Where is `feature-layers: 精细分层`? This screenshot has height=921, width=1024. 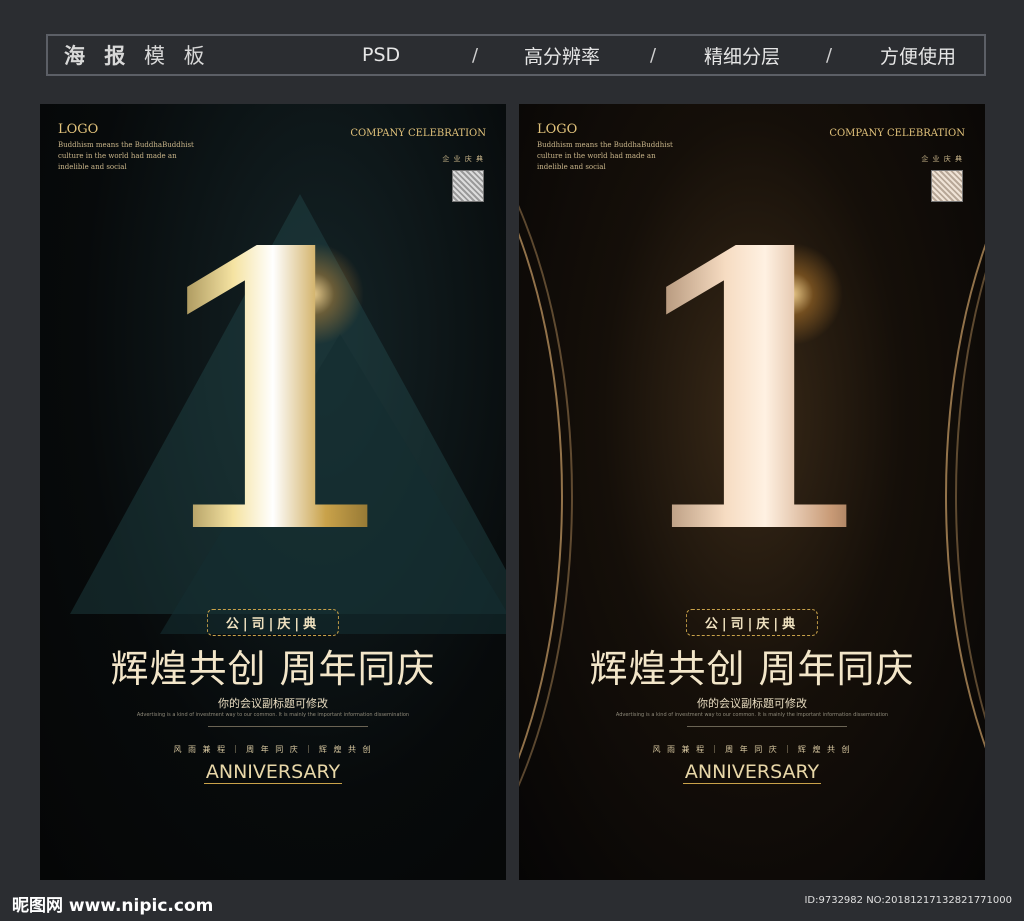
feature-layers: 精细分层 is located at coordinates (742, 56).